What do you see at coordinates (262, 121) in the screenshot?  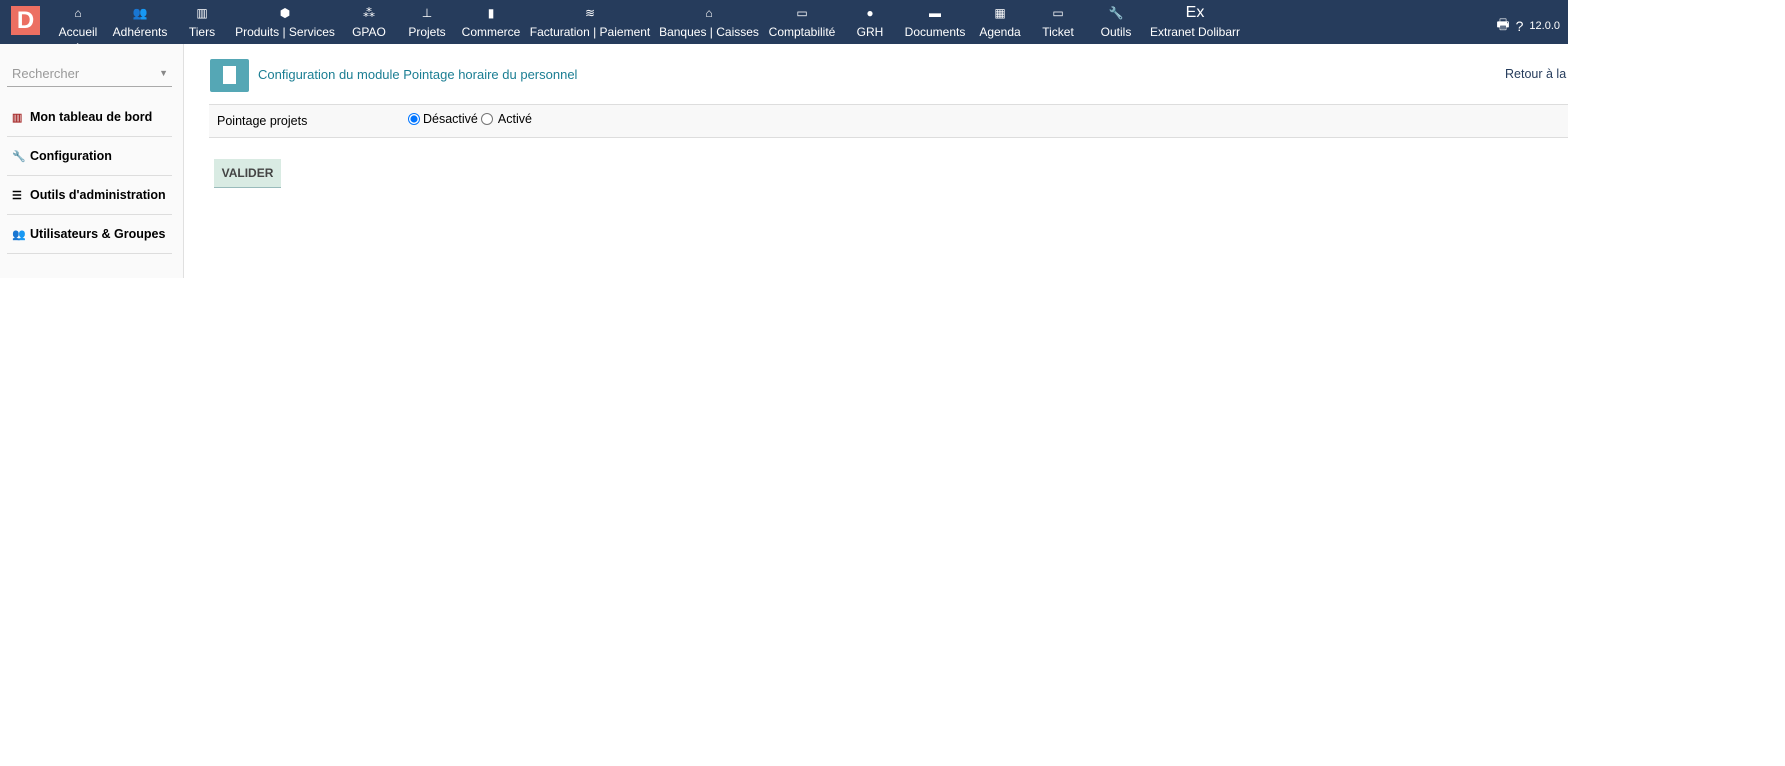 I see `setting-label: Pointage projets` at bounding box center [262, 121].